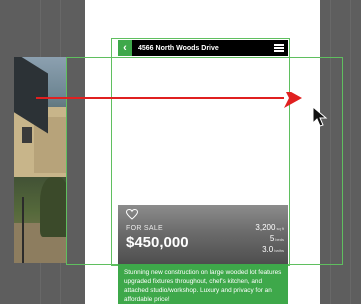 This screenshot has height=304, width=361. I want to click on back-chevron-icon: ‹, so click(125, 48).